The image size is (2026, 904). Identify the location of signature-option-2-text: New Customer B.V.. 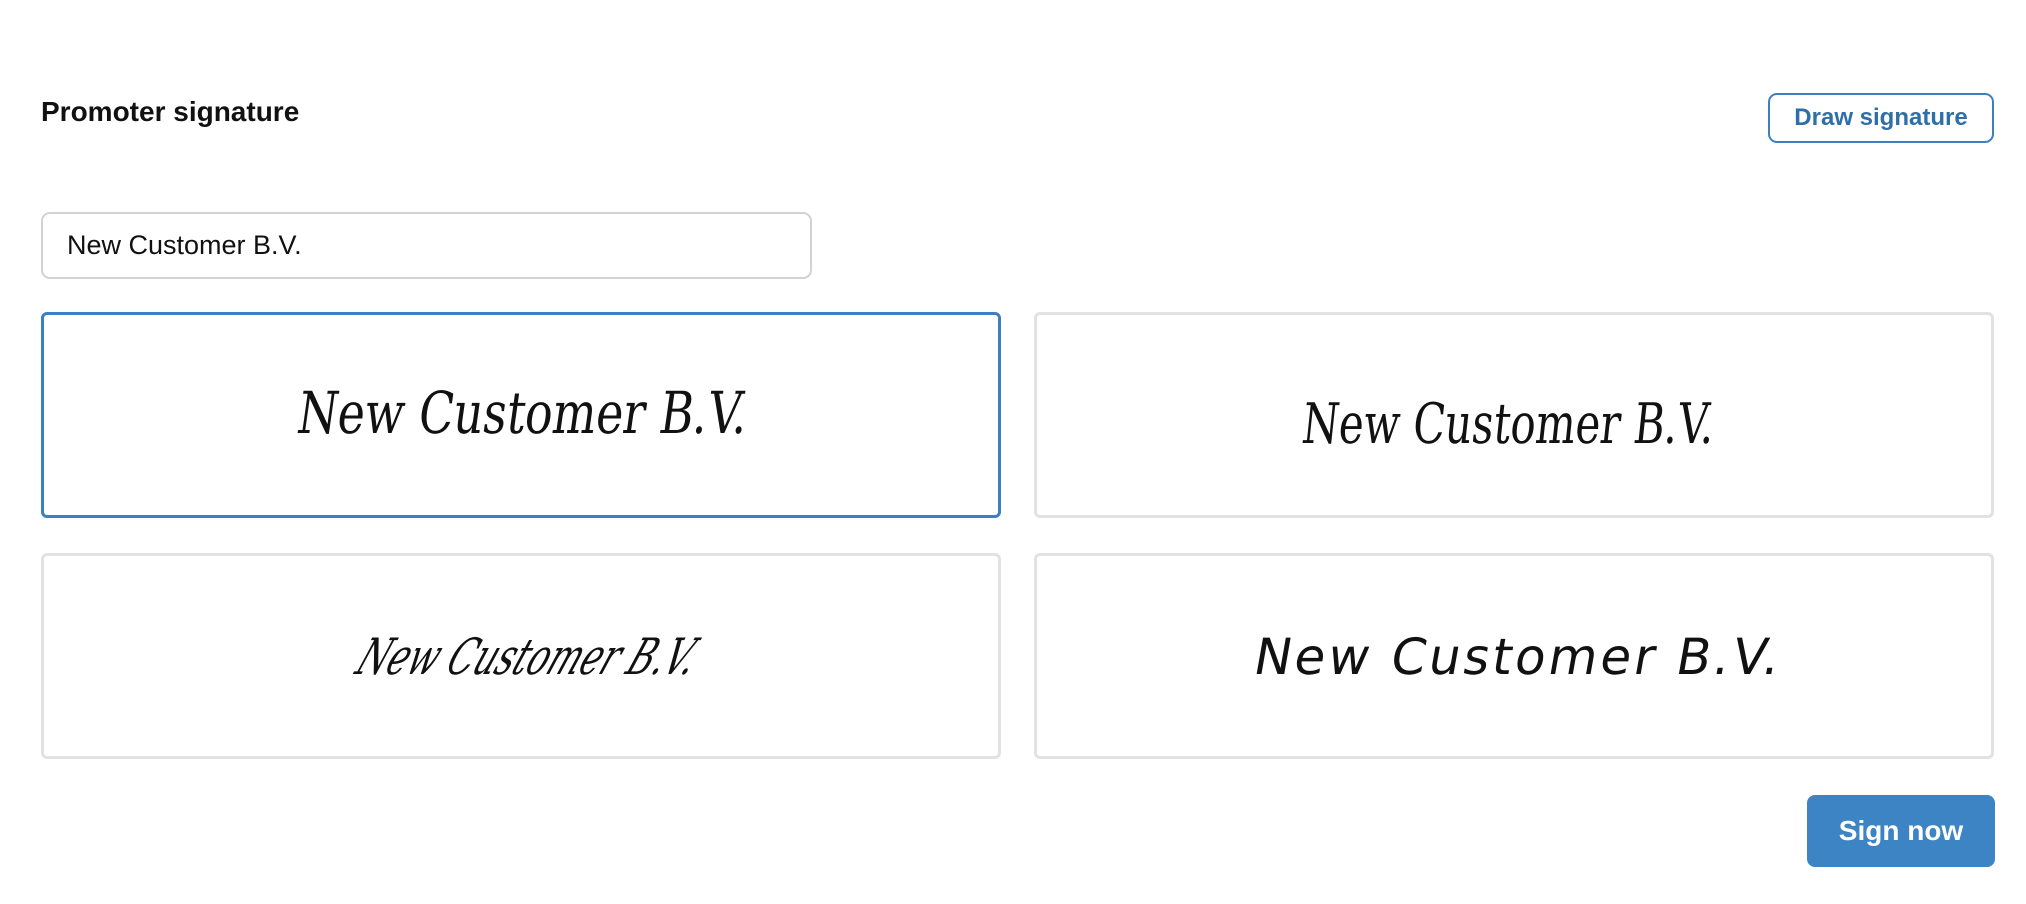
(1508, 424).